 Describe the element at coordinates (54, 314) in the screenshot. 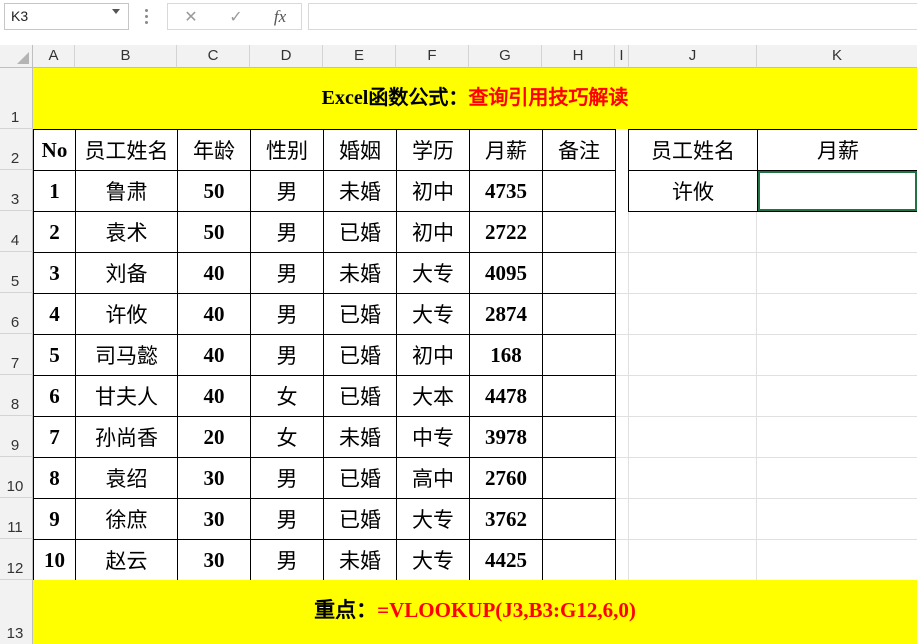

I see `table-cell: 4` at that location.